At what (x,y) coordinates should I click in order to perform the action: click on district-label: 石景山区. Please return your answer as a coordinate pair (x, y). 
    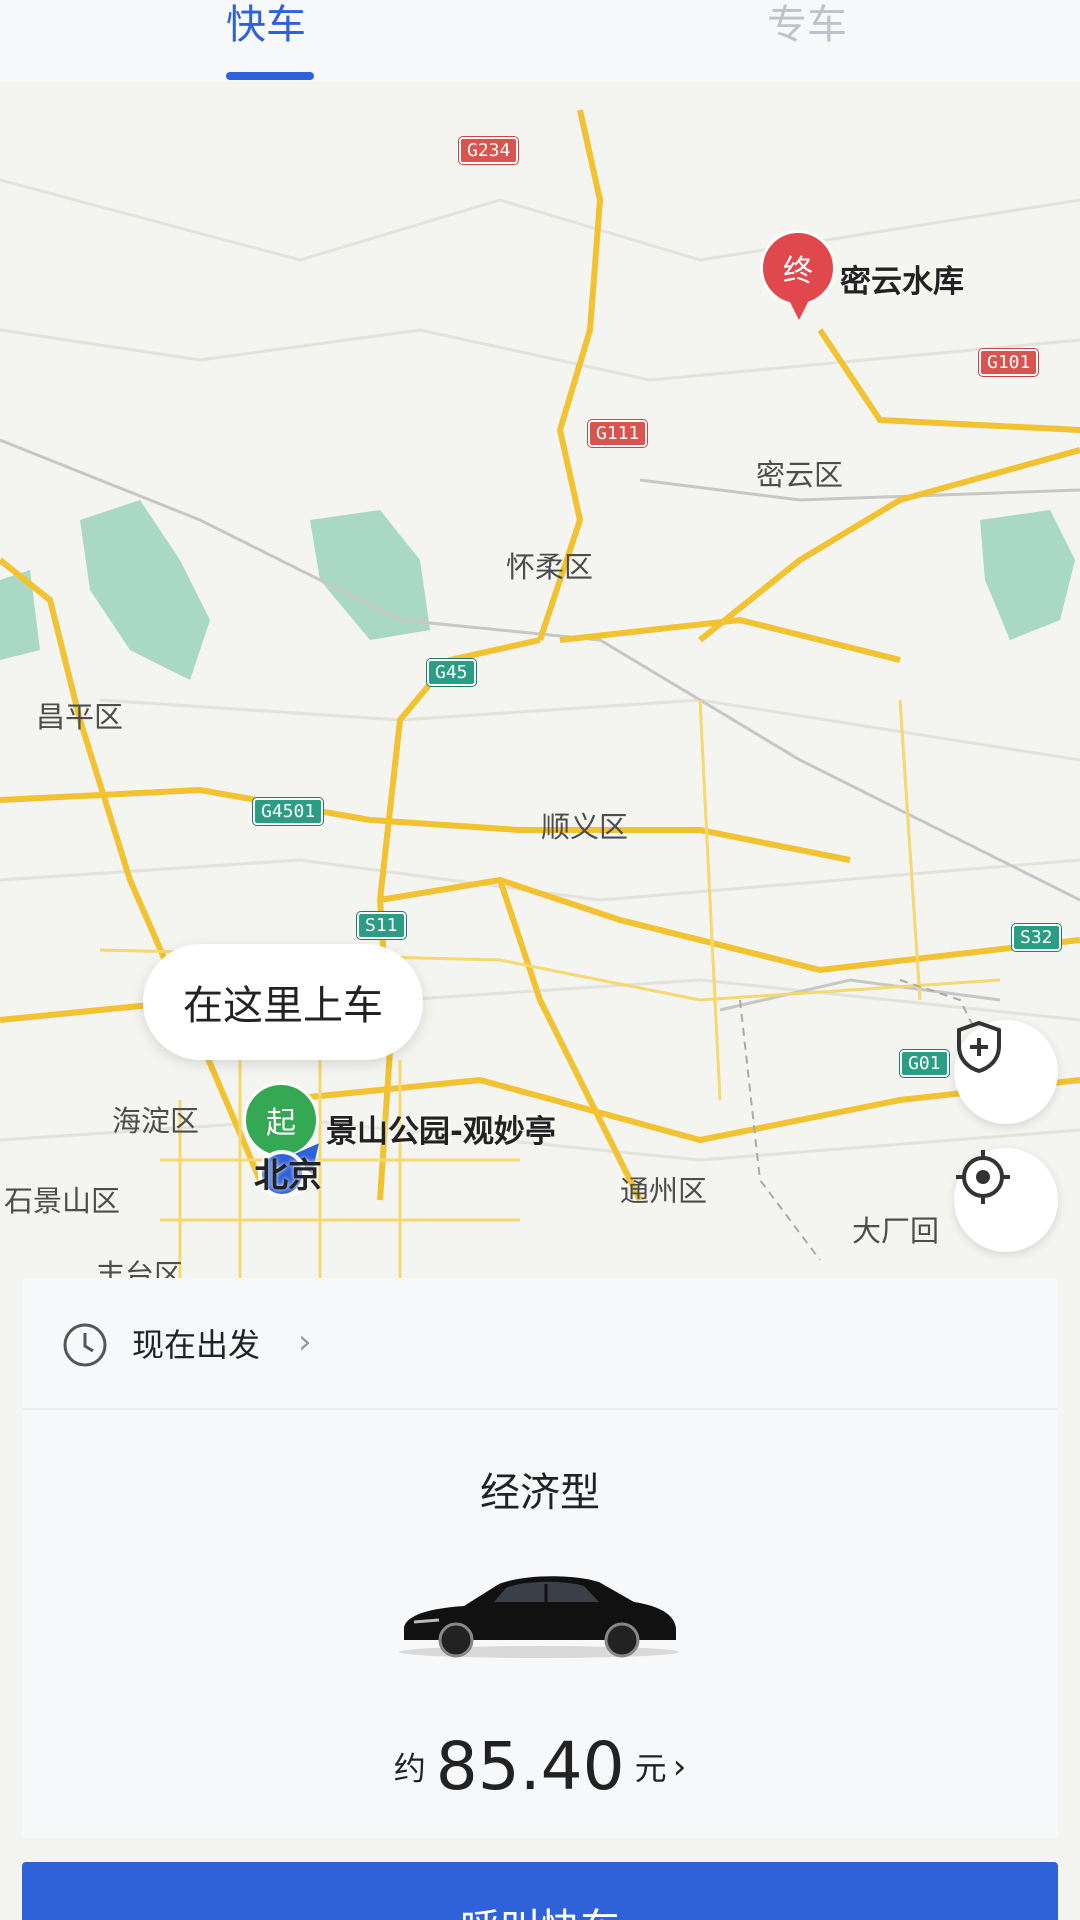
    Looking at the image, I should click on (62, 1201).